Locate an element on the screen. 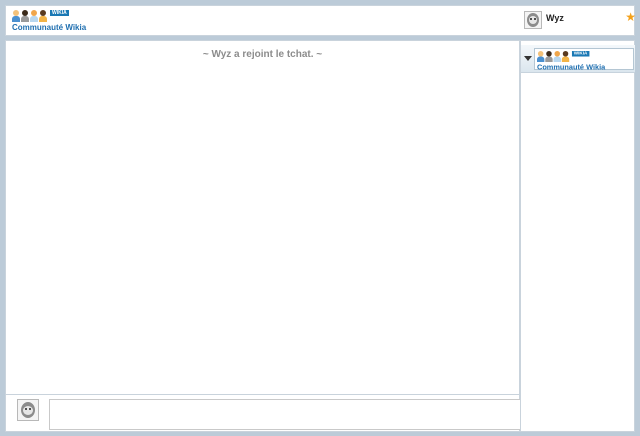 The height and width of the screenshot is (436, 640). star-icon: ★ is located at coordinates (630, 17).